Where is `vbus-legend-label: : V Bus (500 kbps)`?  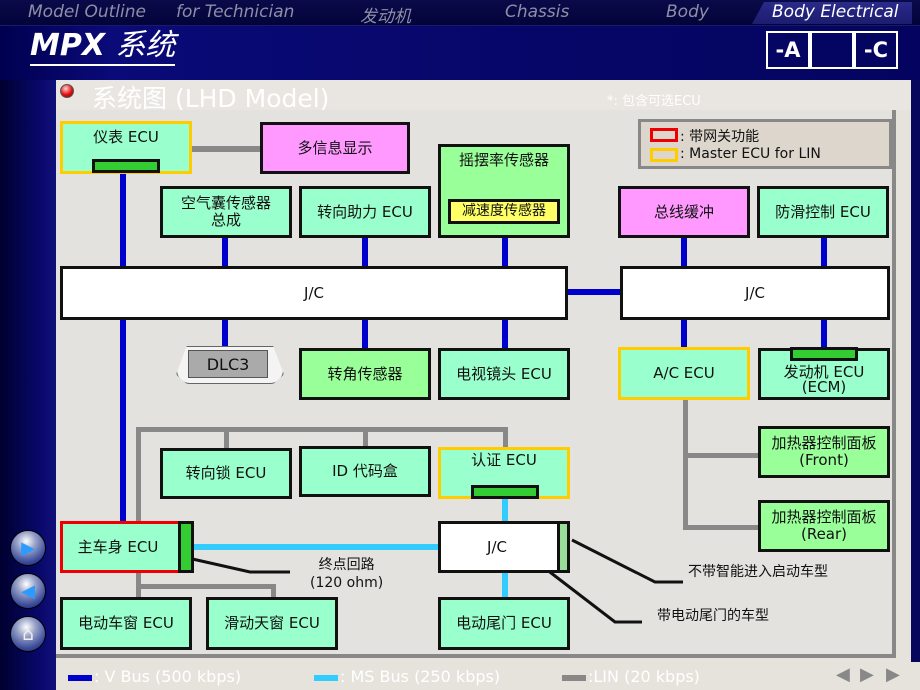 vbus-legend-label: : V Bus (500 kbps) is located at coordinates (168, 676).